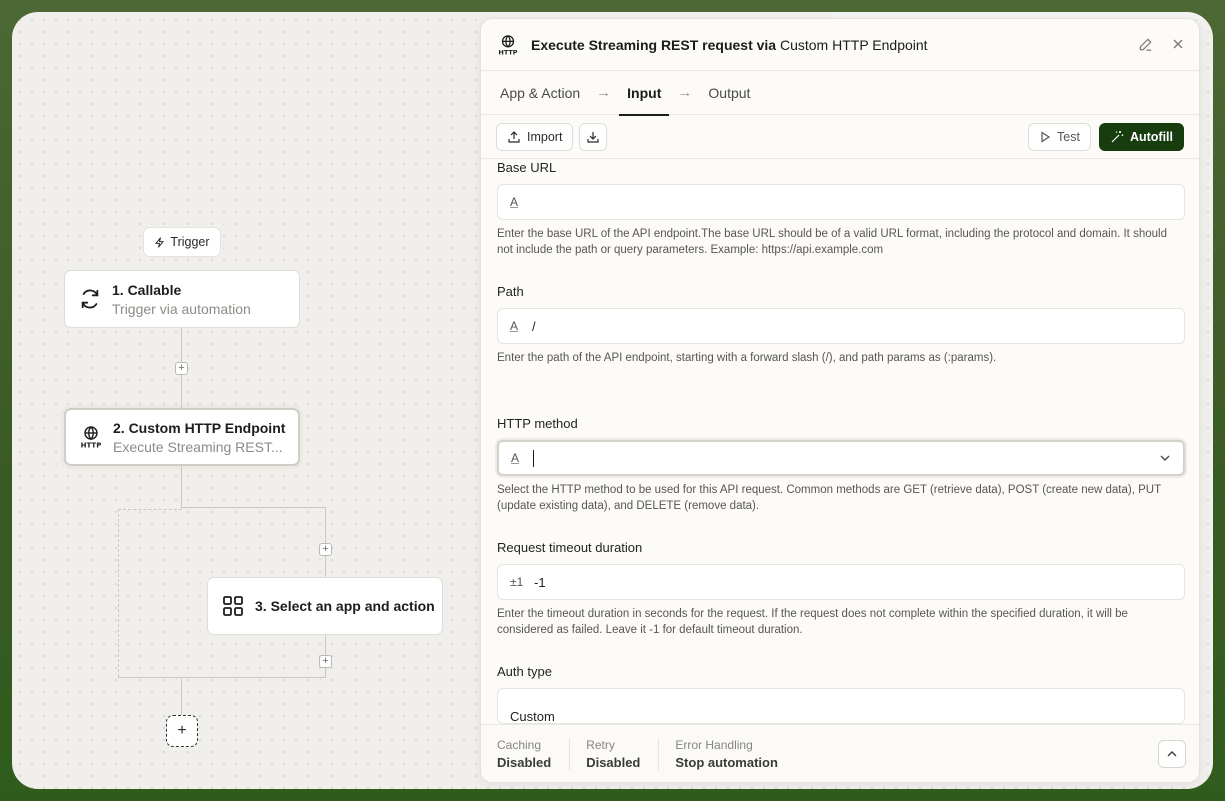 The height and width of the screenshot is (801, 1225). What do you see at coordinates (545, 136) in the screenshot?
I see `import-label: Import` at bounding box center [545, 136].